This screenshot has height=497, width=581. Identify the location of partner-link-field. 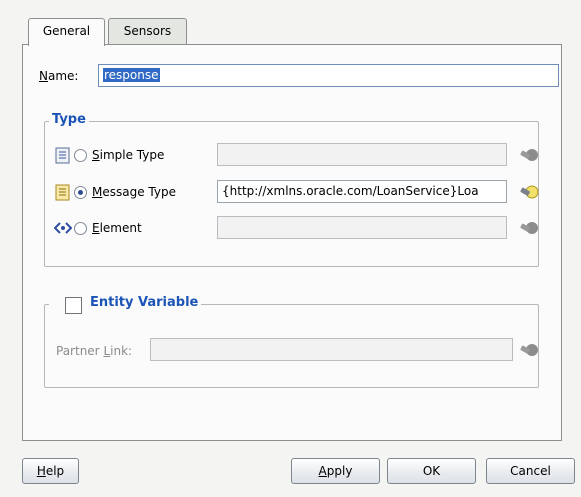
(331, 349).